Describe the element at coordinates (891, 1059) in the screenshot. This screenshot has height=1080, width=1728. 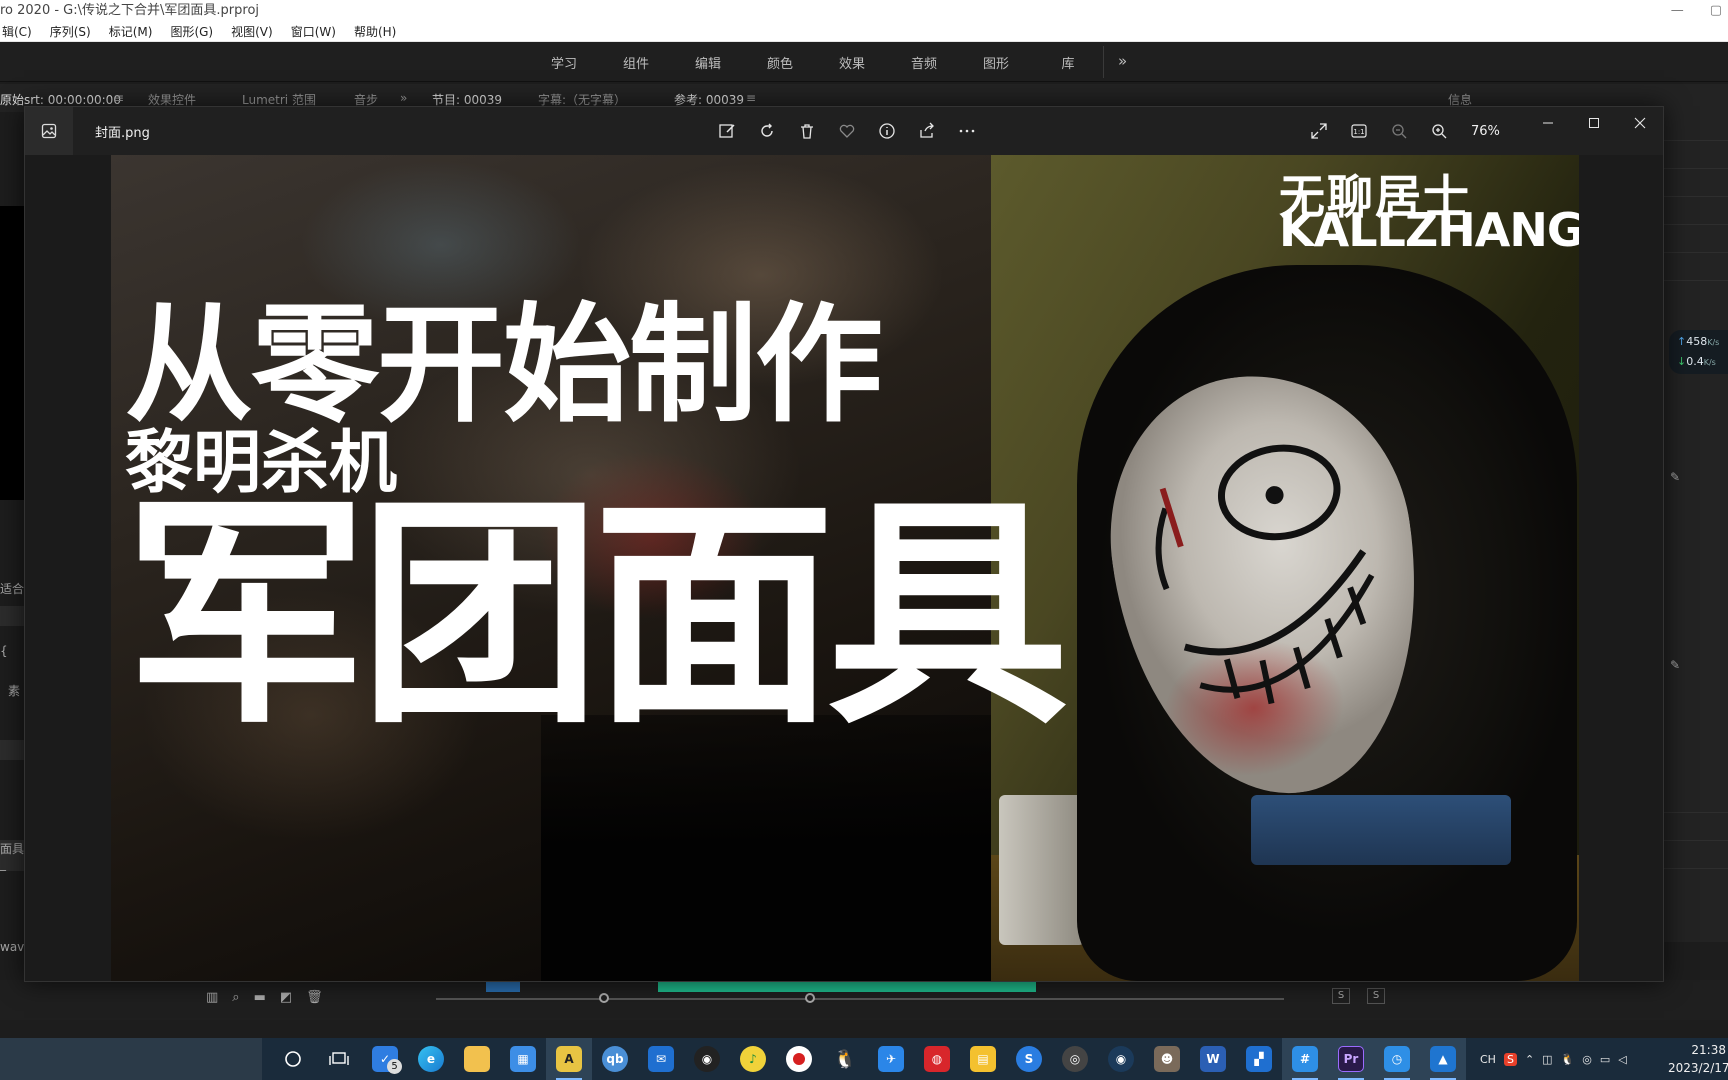
I see `bird-app-icon: ✈` at that location.